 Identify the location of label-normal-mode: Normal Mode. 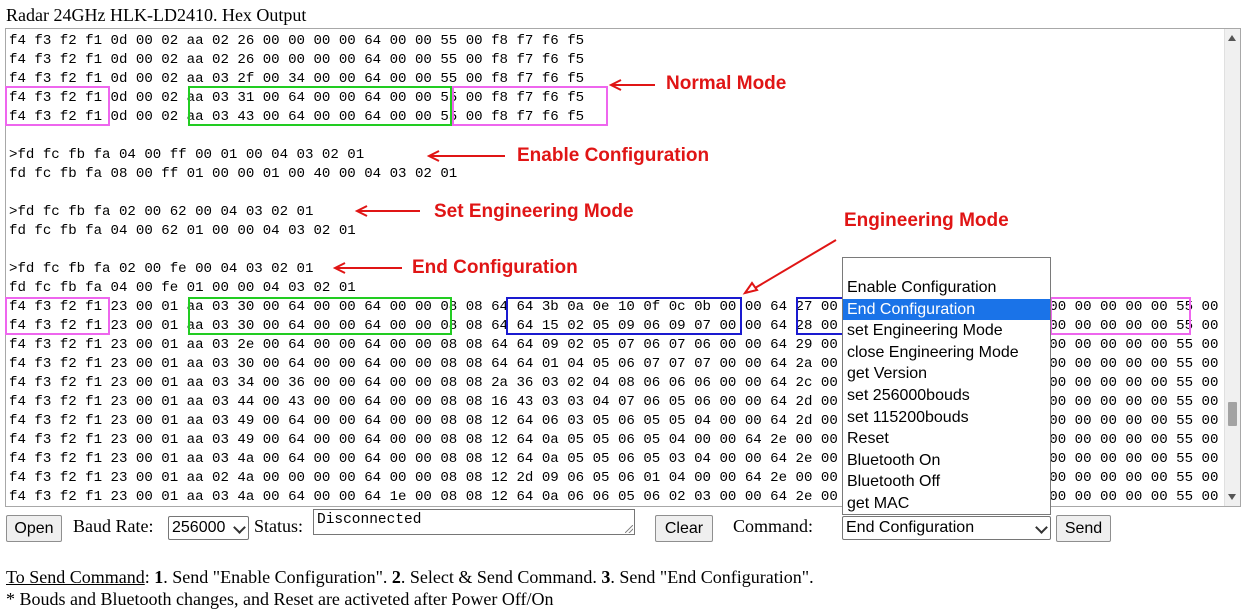
(726, 83).